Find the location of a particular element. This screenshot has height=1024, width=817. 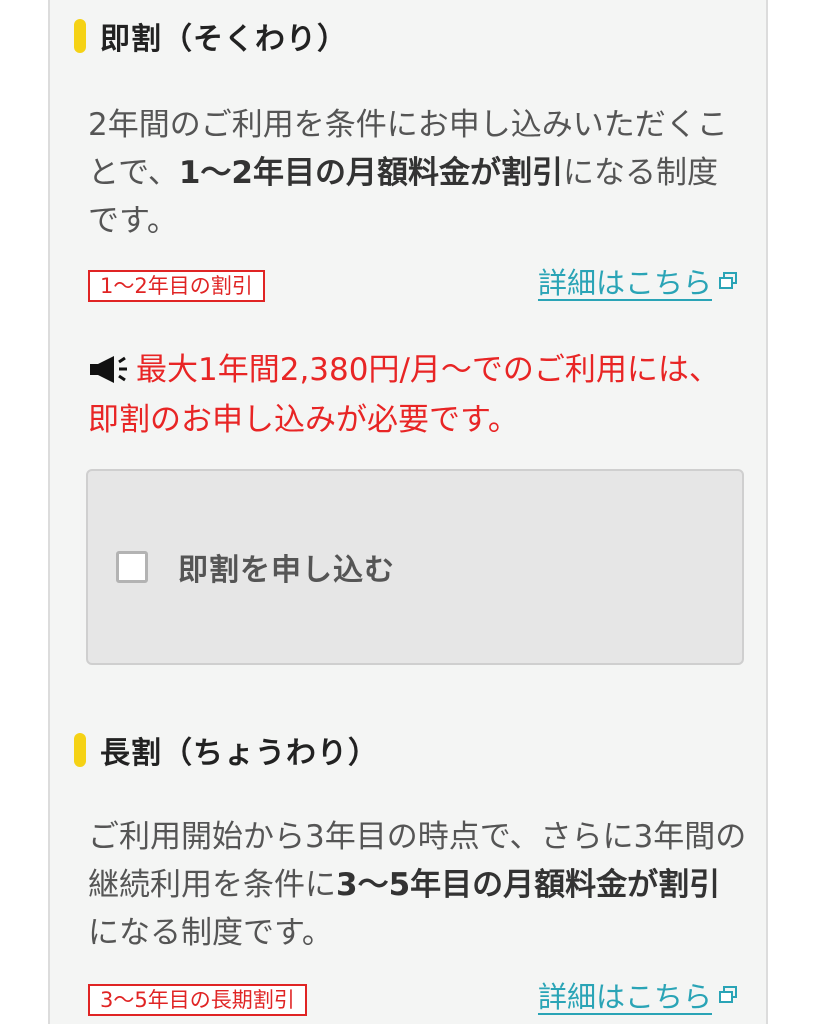

desc-bold-text: 1〜2年目の月額料金が割引 is located at coordinates (370, 173).